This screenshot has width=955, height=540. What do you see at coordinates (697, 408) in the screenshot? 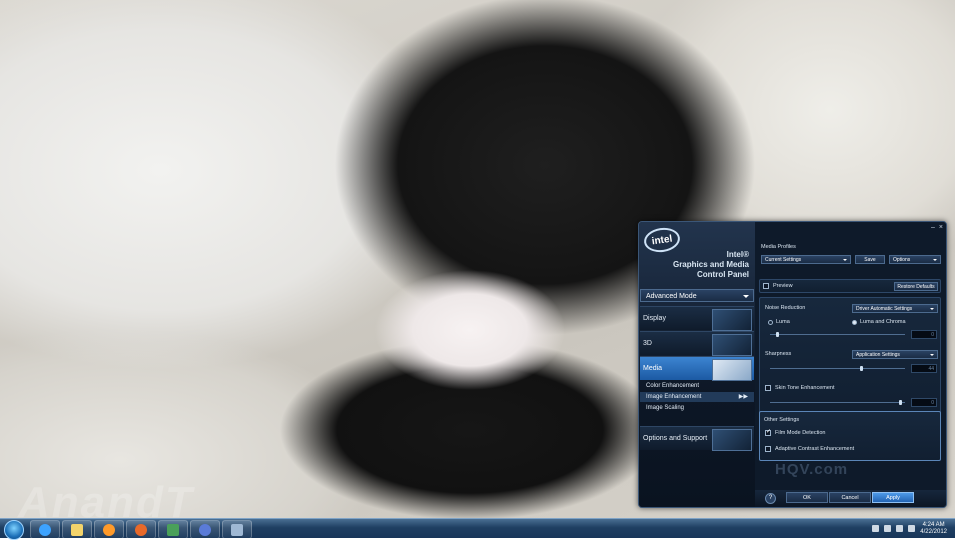
I see `subnav-image-scaling: Image Scaling` at bounding box center [697, 408].